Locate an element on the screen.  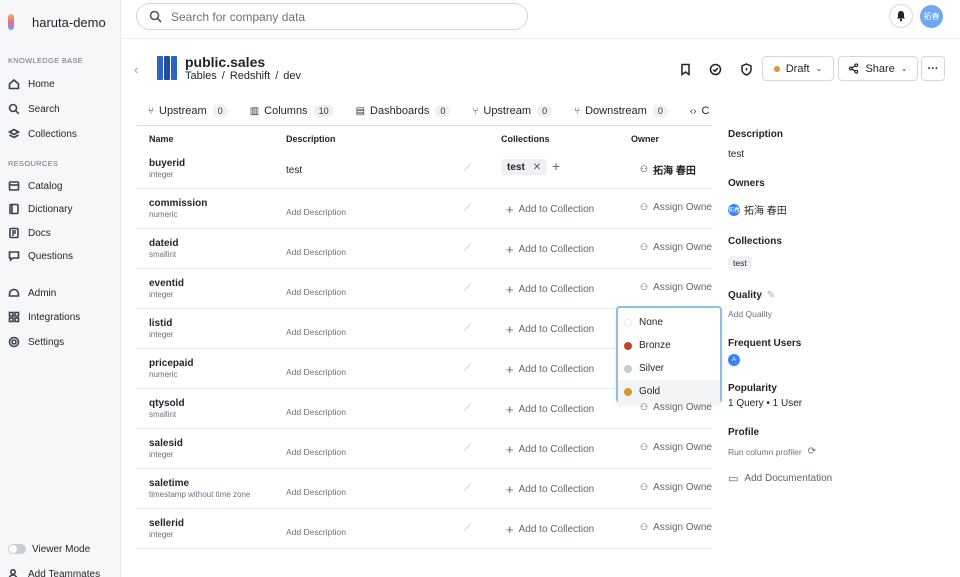
sidebar-item-integrations: Integrations is located at coordinates (44, 317).